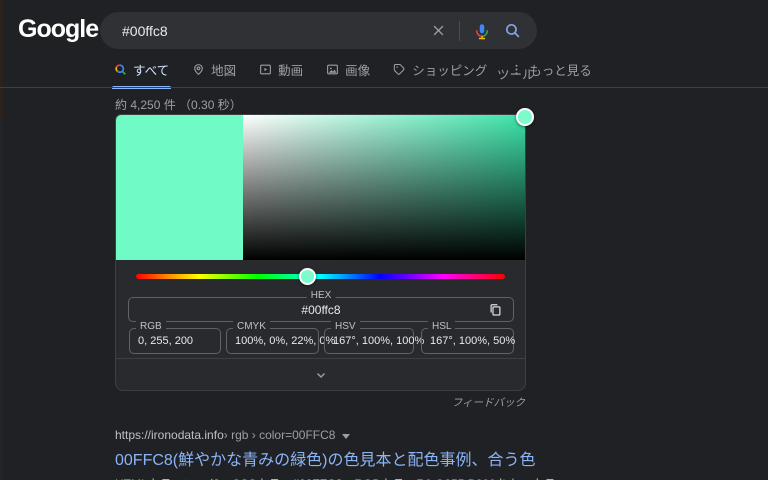 This screenshot has width=768, height=480. Describe the element at coordinates (516, 73) in the screenshot. I see `tools-button: ツール` at that location.